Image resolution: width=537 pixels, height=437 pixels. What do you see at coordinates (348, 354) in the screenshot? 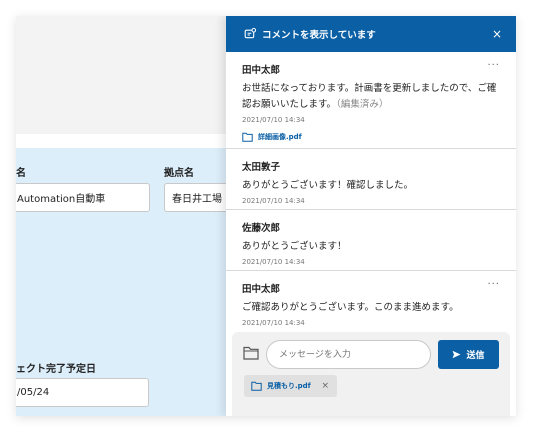
I see `message-input` at bounding box center [348, 354].